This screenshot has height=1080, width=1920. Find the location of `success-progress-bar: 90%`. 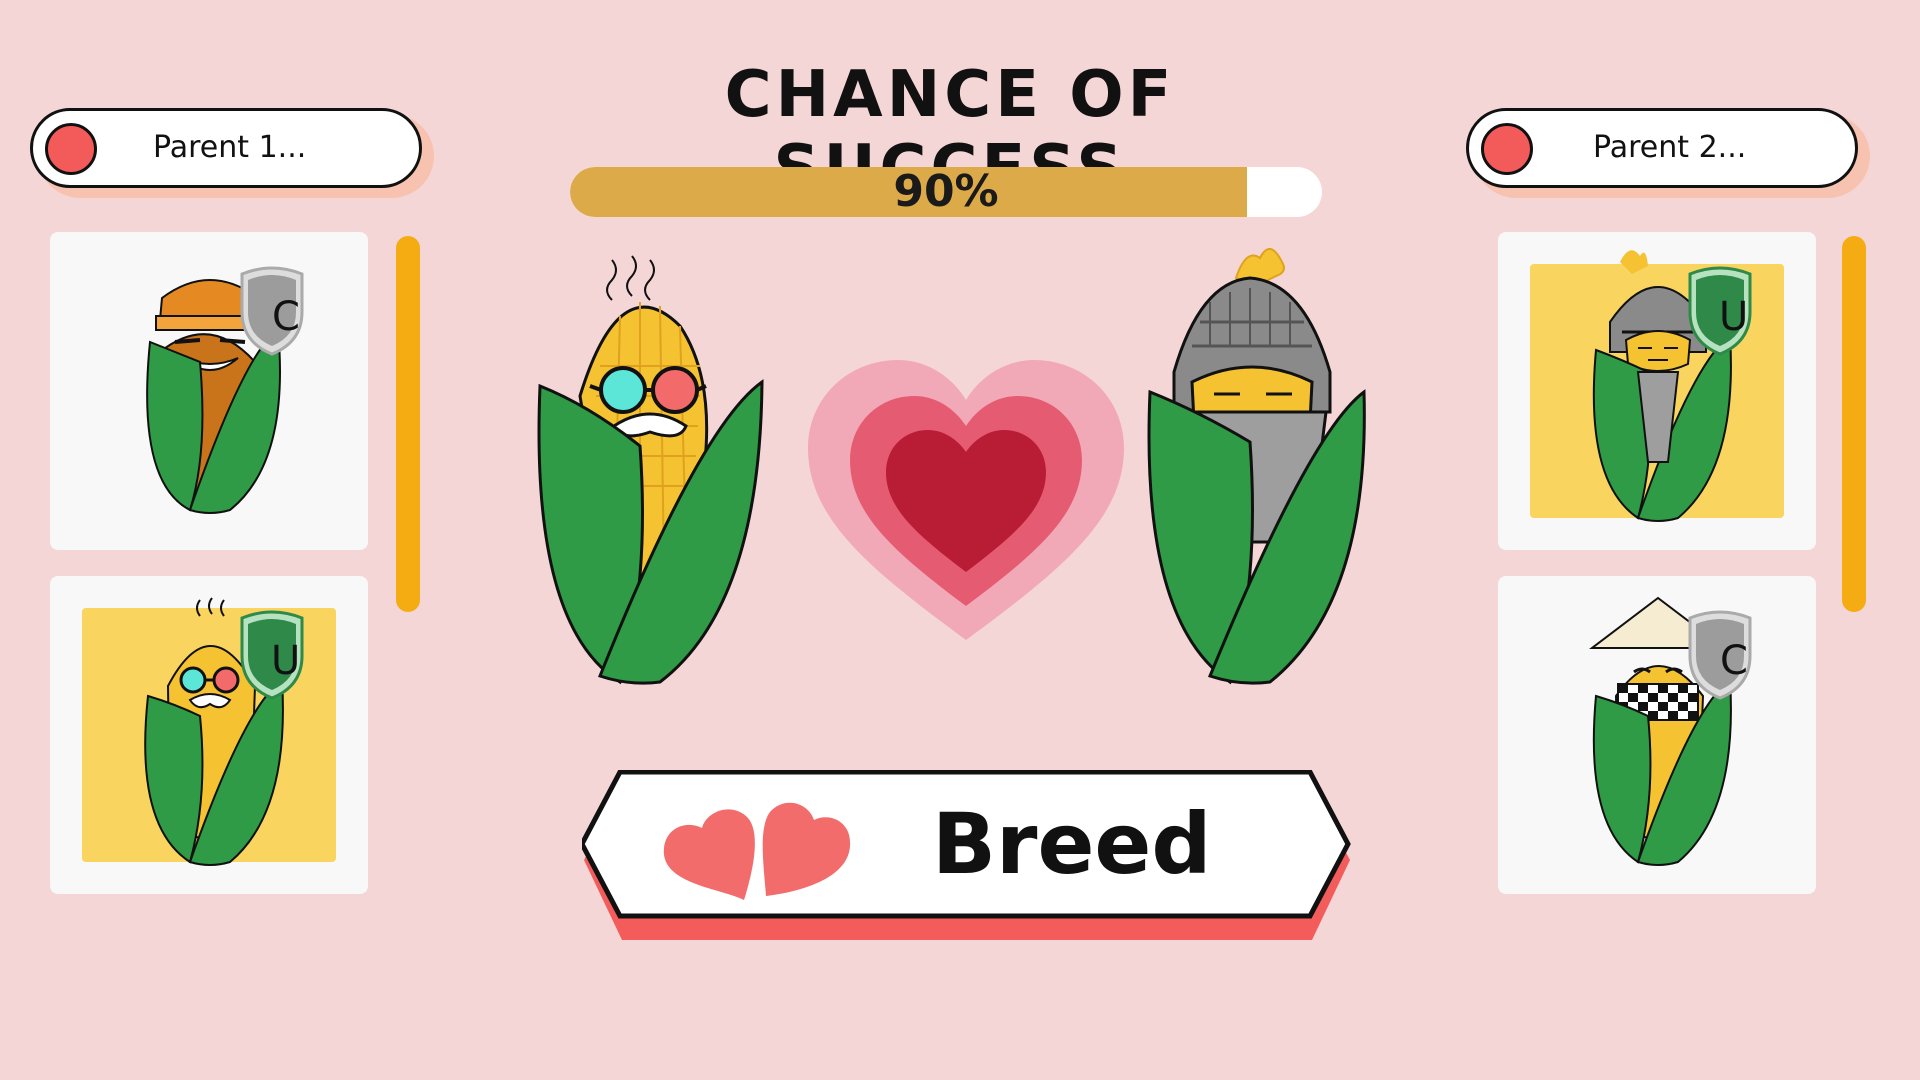

success-progress-bar: 90% is located at coordinates (946, 192).